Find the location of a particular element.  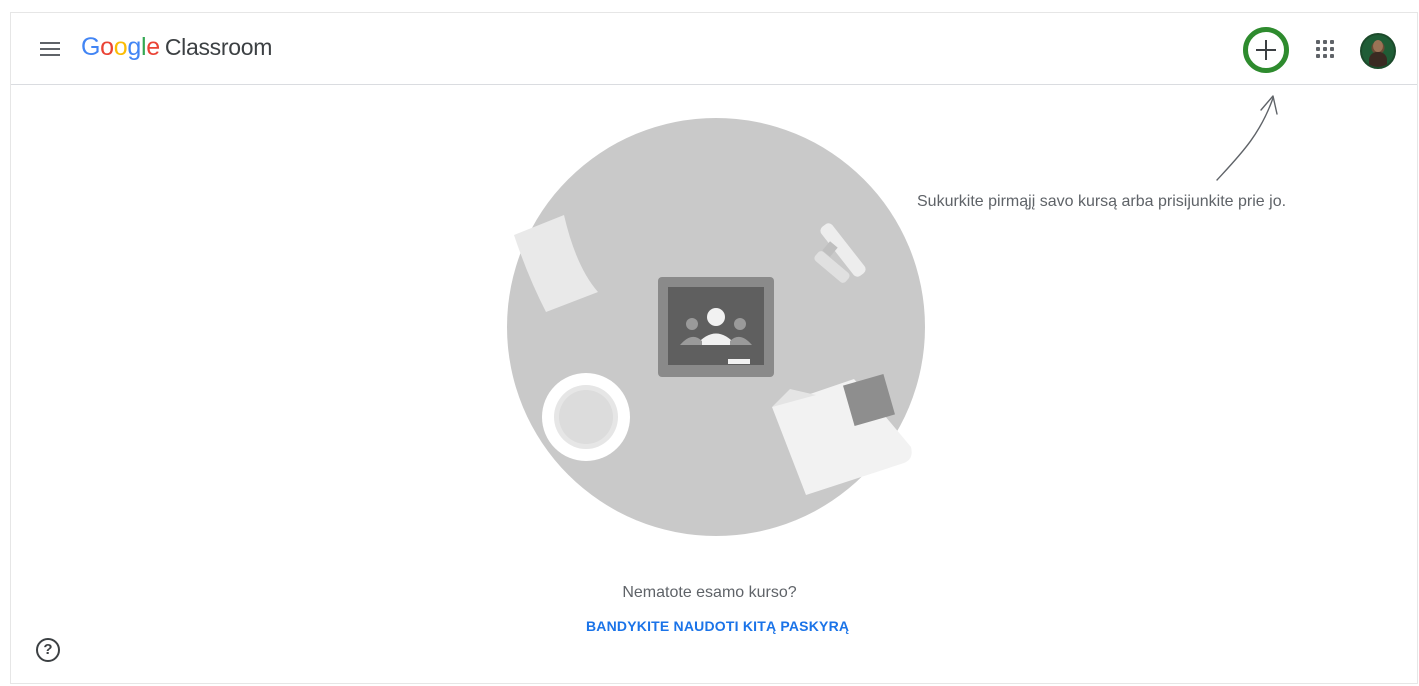

no-classes-message: Nematote esamo kurso? is located at coordinates (709, 592).